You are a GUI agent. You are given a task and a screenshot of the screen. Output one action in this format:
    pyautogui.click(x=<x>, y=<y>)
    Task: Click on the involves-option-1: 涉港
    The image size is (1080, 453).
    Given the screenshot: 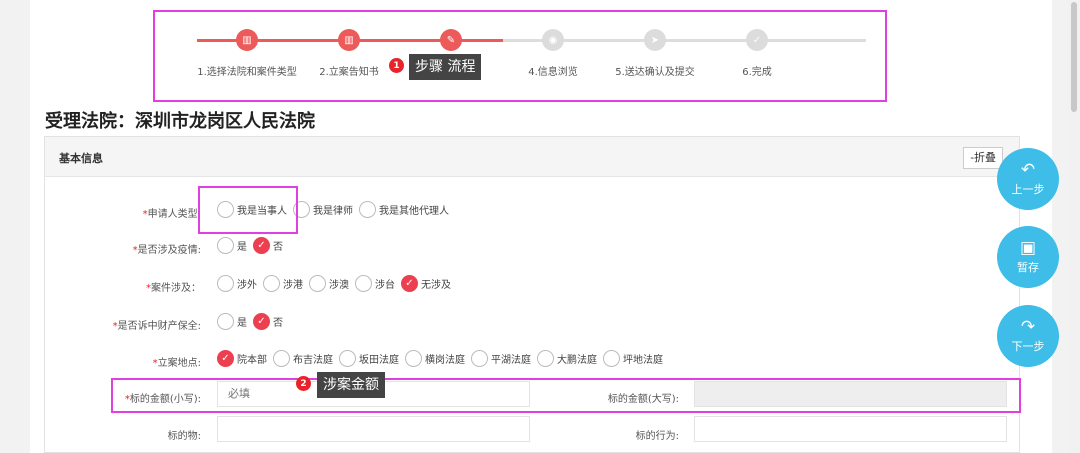 What is the action you would take?
    pyautogui.click(x=283, y=283)
    